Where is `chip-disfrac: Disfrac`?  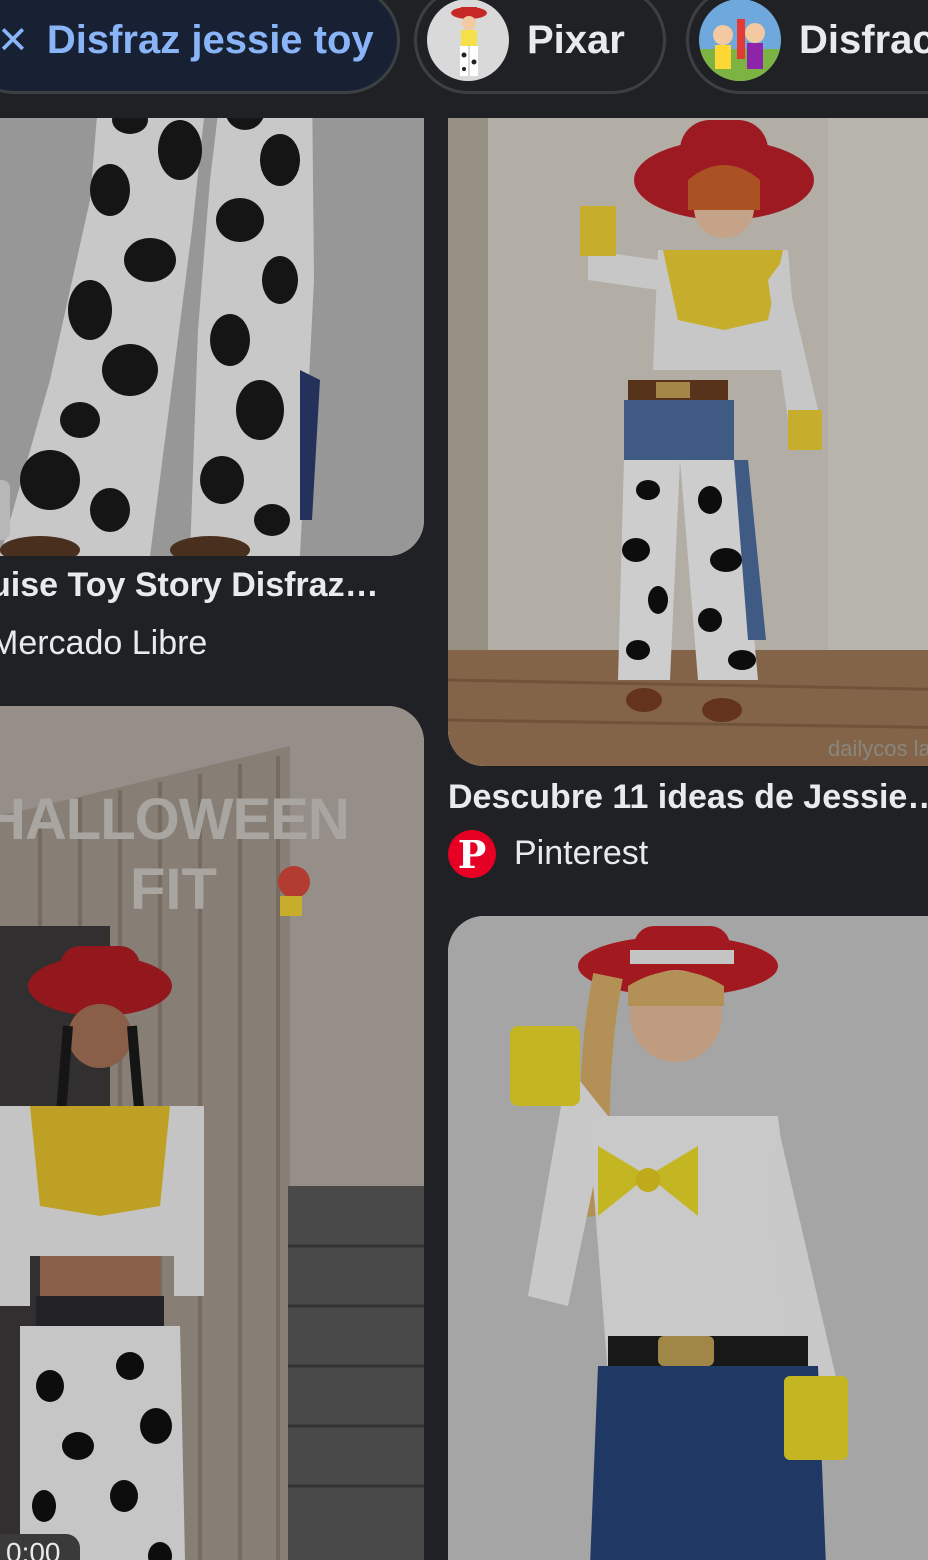
chip-disfrac: Disfrac is located at coordinates (807, 47).